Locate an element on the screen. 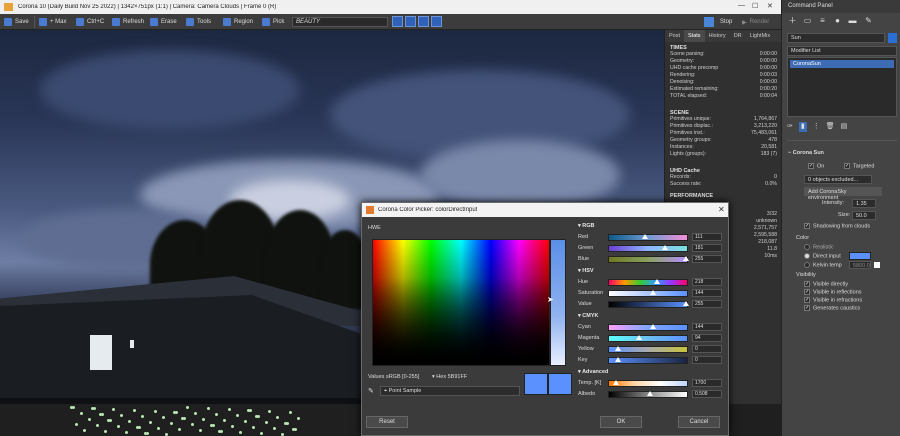  refresh-button: Refresh is located at coordinates (128, 22).